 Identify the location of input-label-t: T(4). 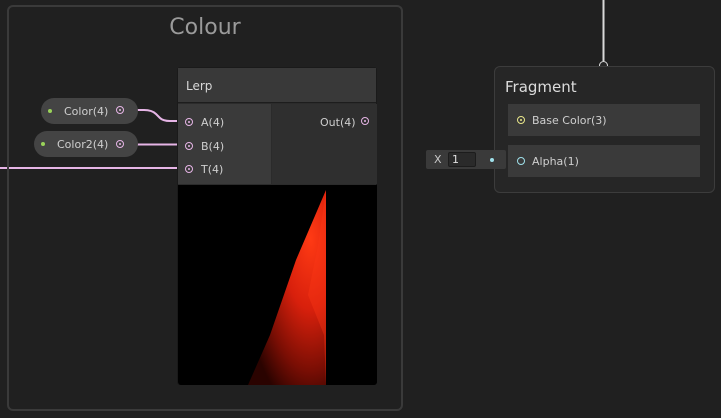
(212, 169).